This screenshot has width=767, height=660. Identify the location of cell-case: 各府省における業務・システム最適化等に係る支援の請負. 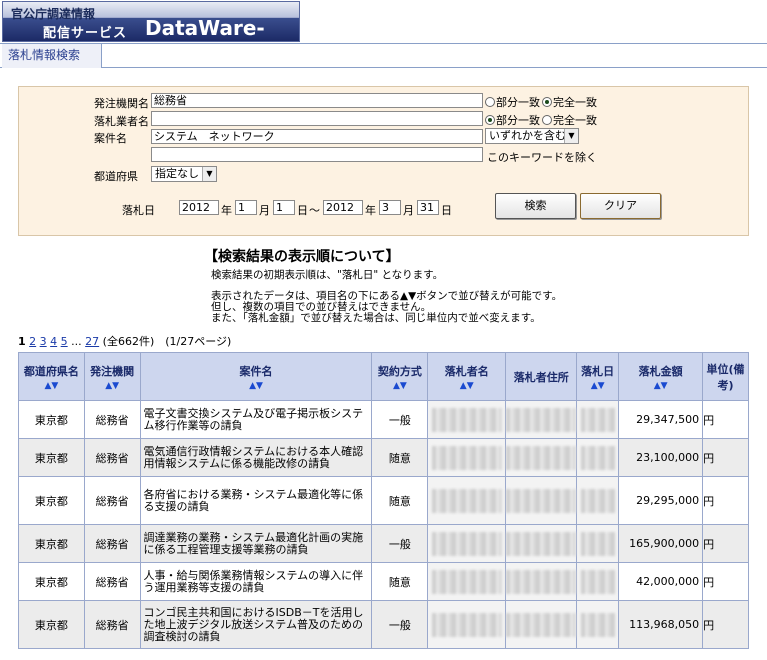
(256, 500).